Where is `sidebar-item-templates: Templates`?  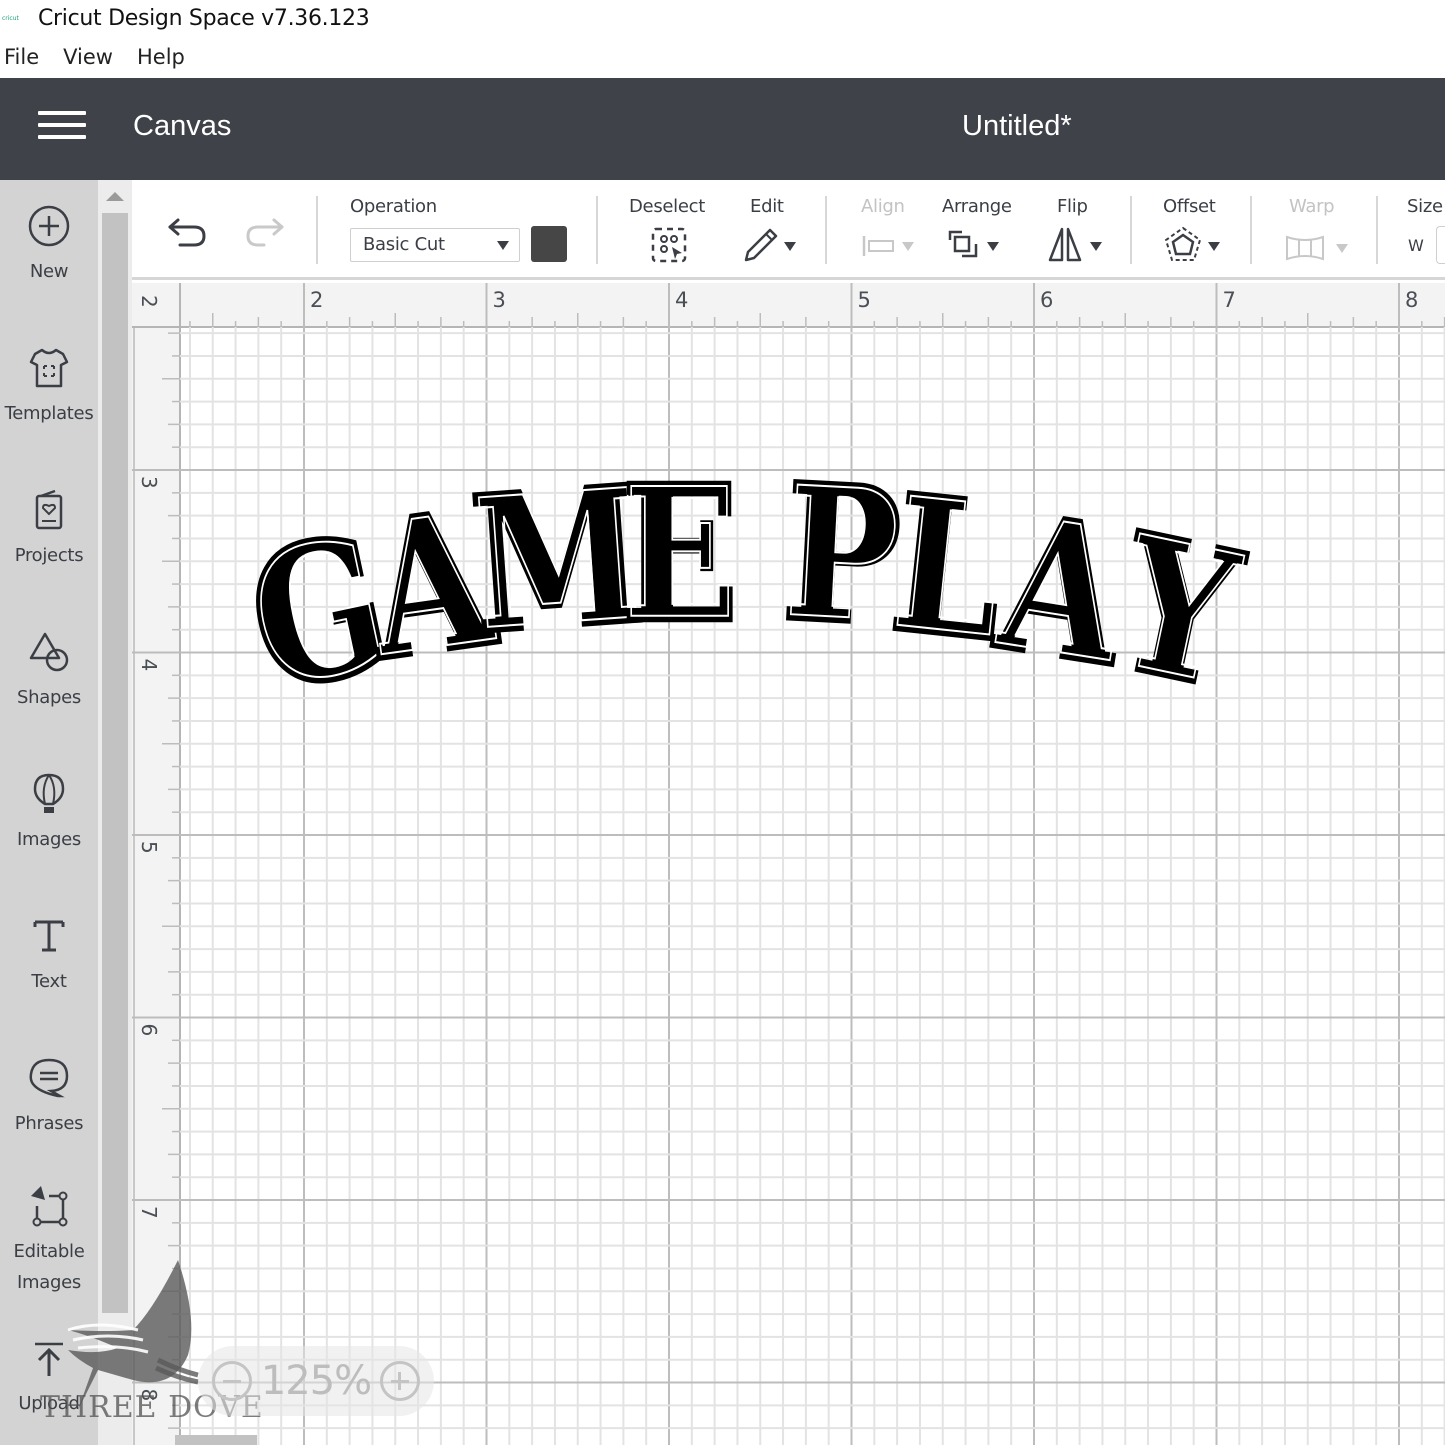 sidebar-item-templates: Templates is located at coordinates (49, 387).